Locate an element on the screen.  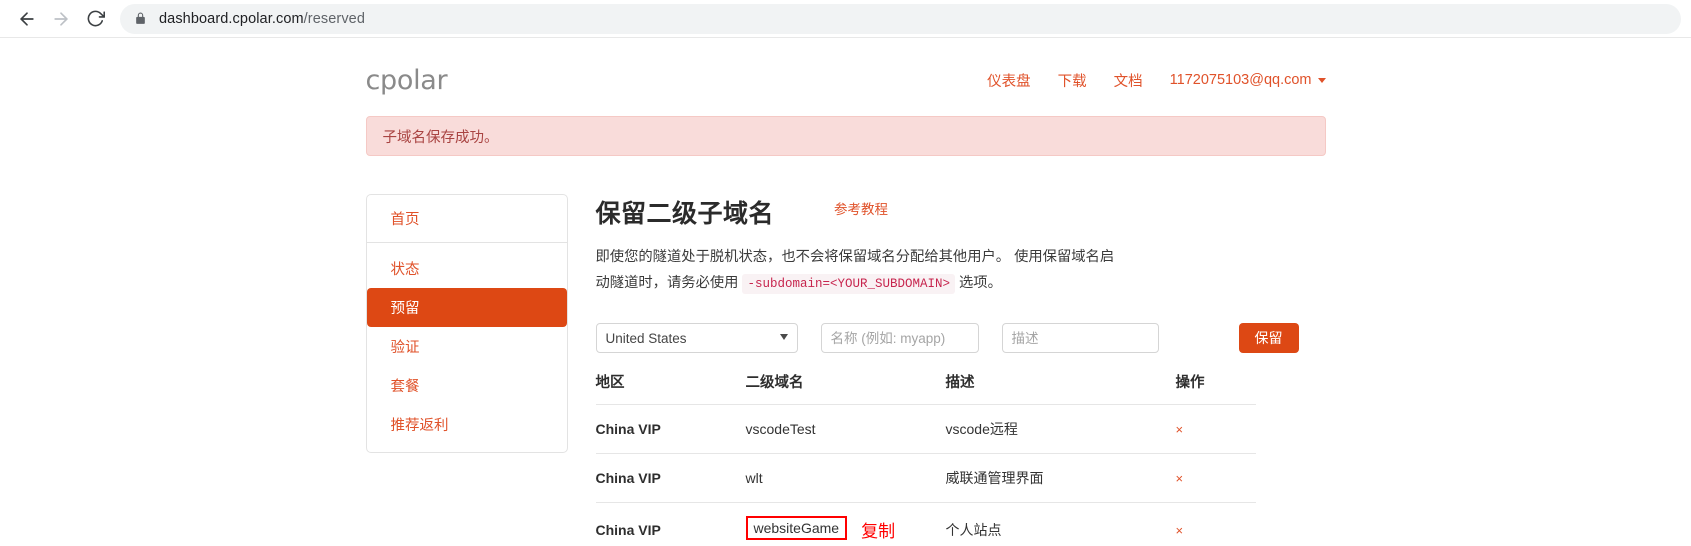
nav-item-dashboard: 仪表盘 is located at coordinates (1009, 80).